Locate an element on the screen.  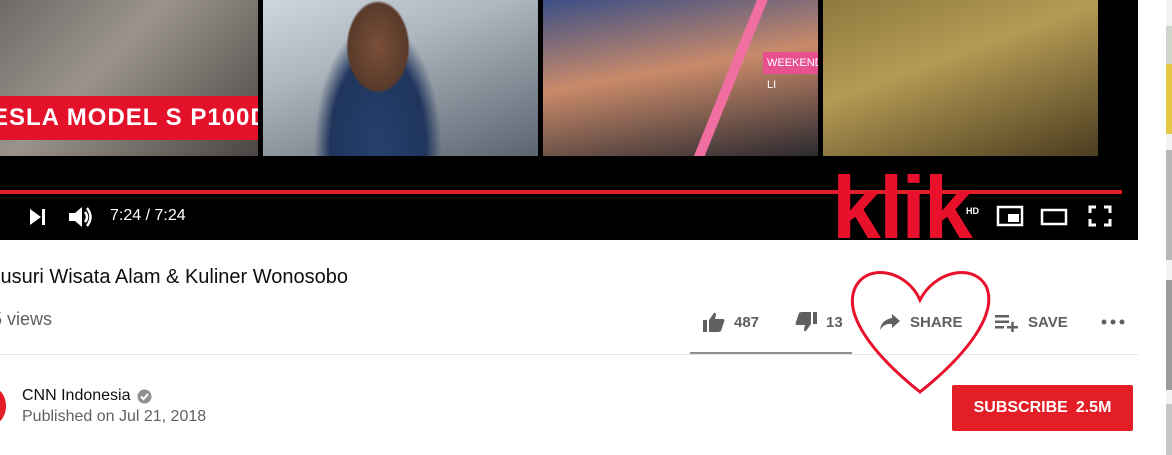
like-count: 487 is located at coordinates (747, 322).